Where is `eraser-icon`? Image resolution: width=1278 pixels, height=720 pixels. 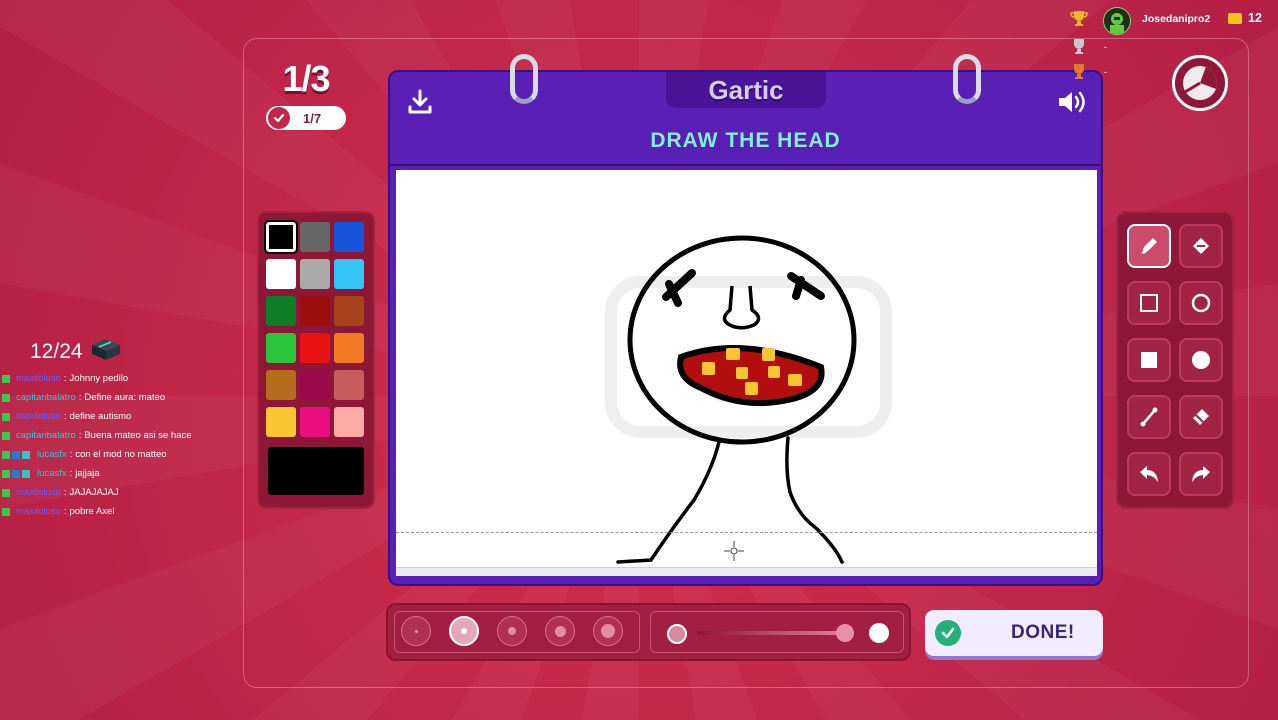
eraser-icon is located at coordinates (1201, 417).